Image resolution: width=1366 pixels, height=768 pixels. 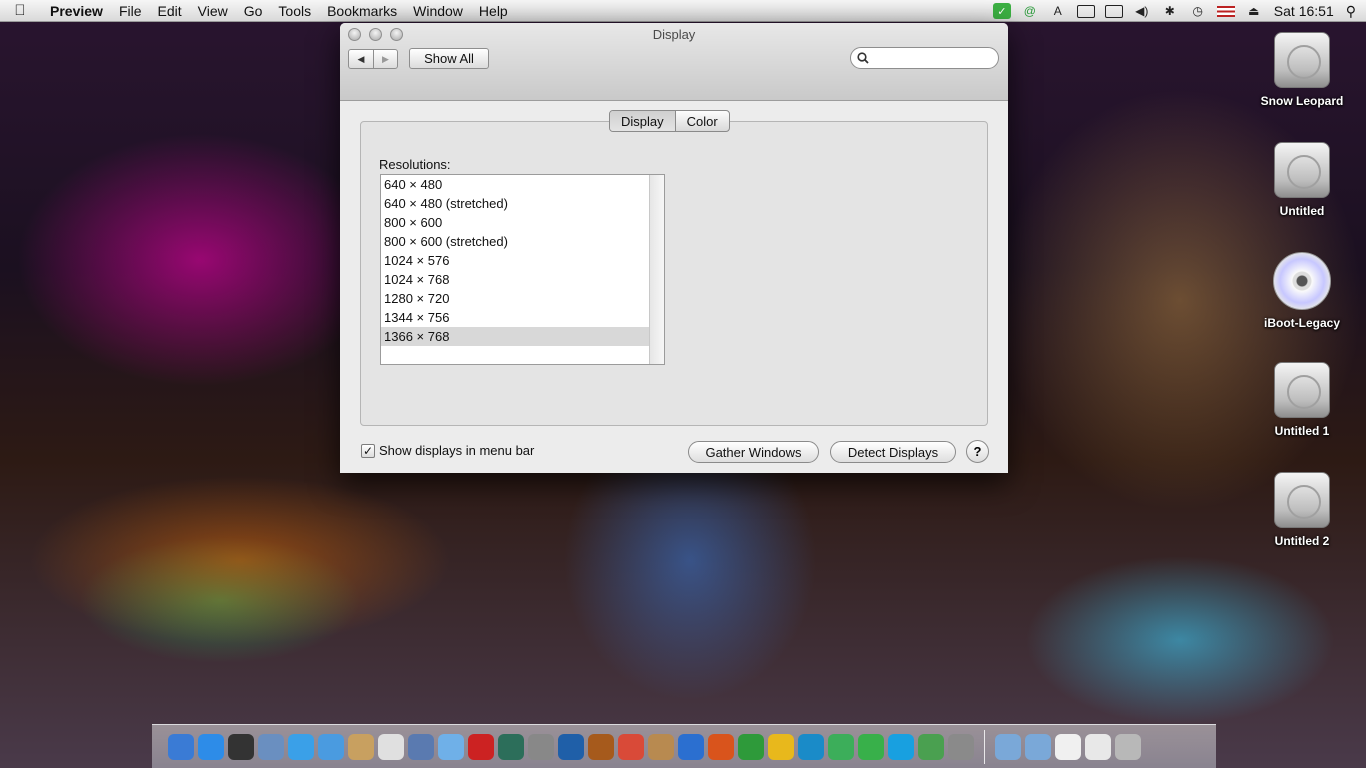 I want to click on list-item: 1280 × 720, so click(x=515, y=298).